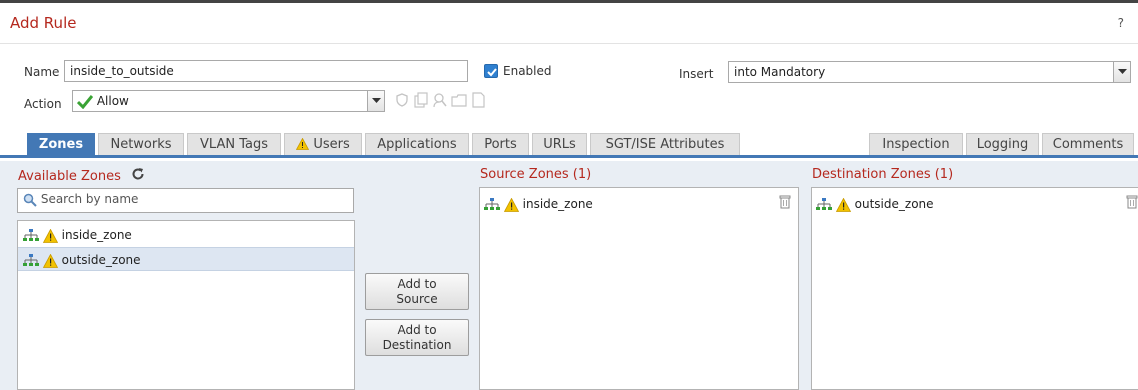  Describe the element at coordinates (266, 71) in the screenshot. I see `name-input: inside_to_outside` at that location.